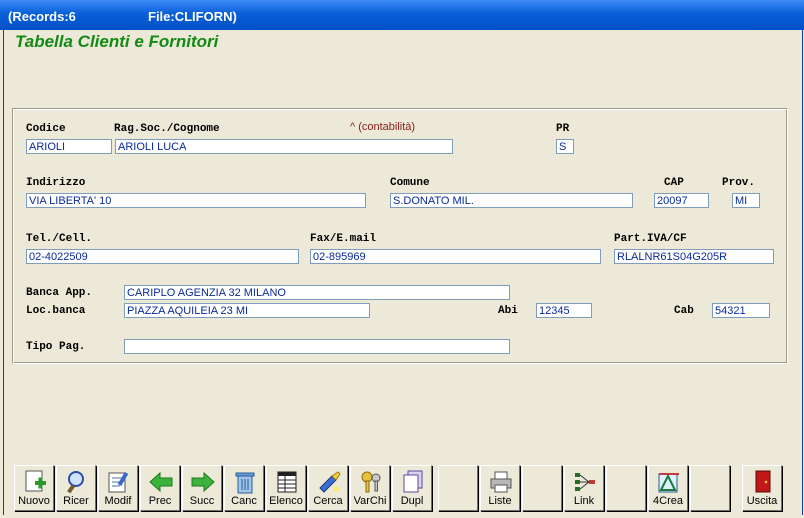 This screenshot has height=518, width=804. I want to click on new-document-icon, so click(35, 481).